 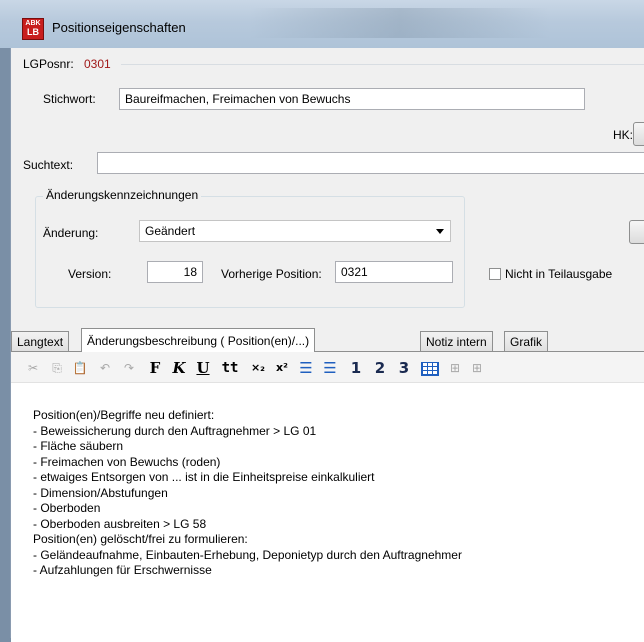 I want to click on version-label: Version:, so click(x=90, y=274).